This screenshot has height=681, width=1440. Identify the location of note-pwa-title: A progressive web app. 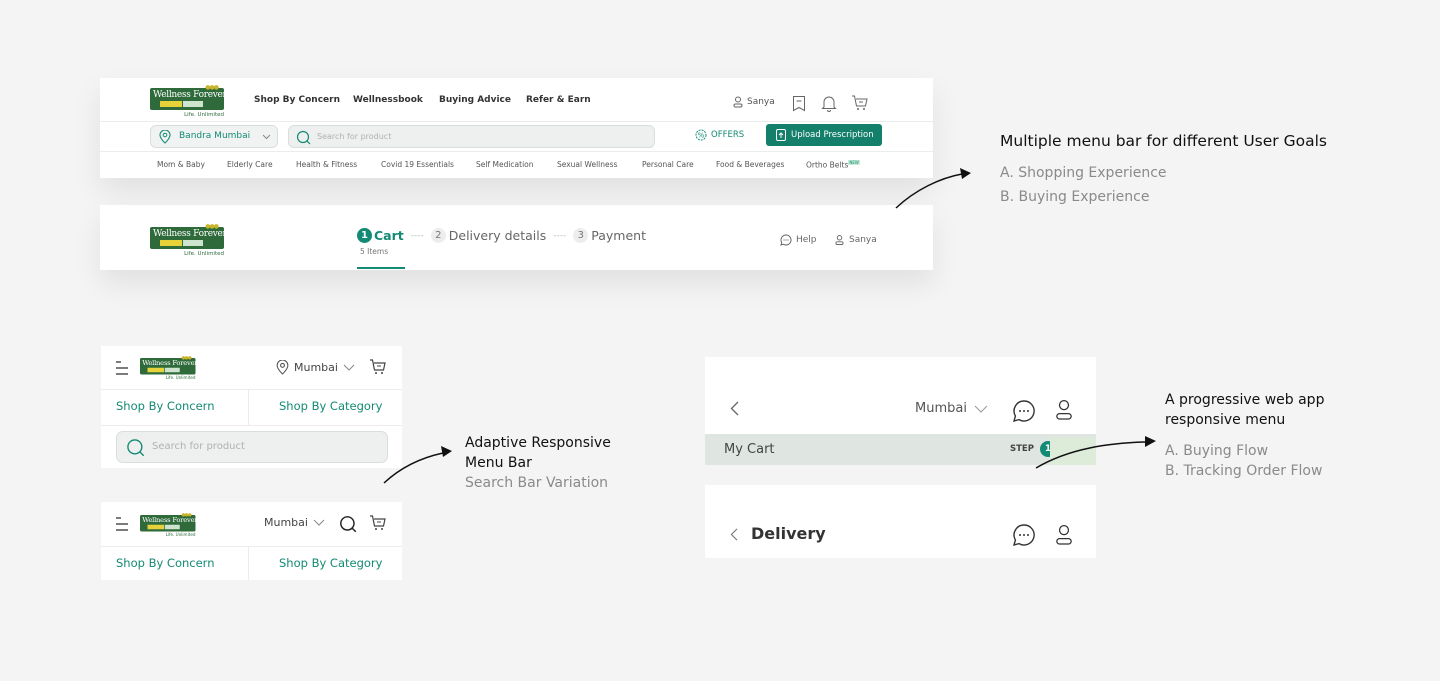
(1245, 400).